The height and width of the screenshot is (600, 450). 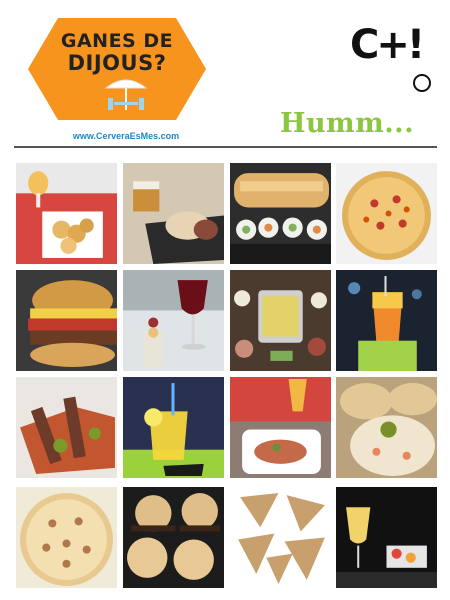 I want to click on beer-and-bruschetta-photo, so click(x=280, y=427).